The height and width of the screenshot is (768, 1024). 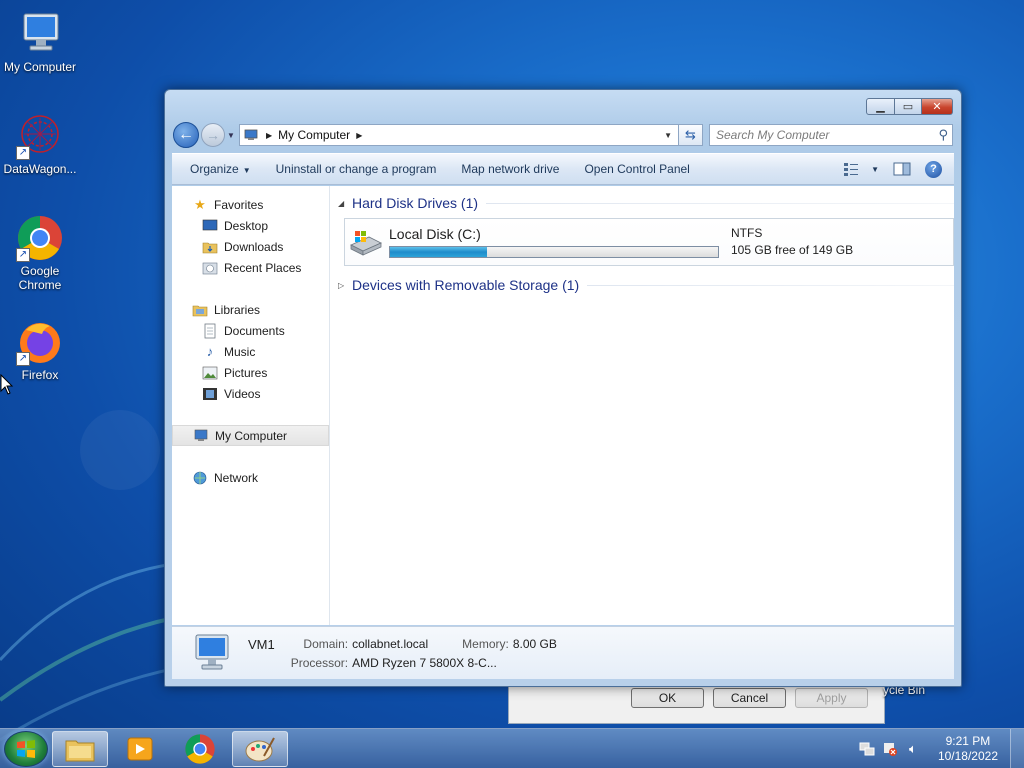 I want to click on memory-value: 8.00 GB, so click(x=534, y=644).